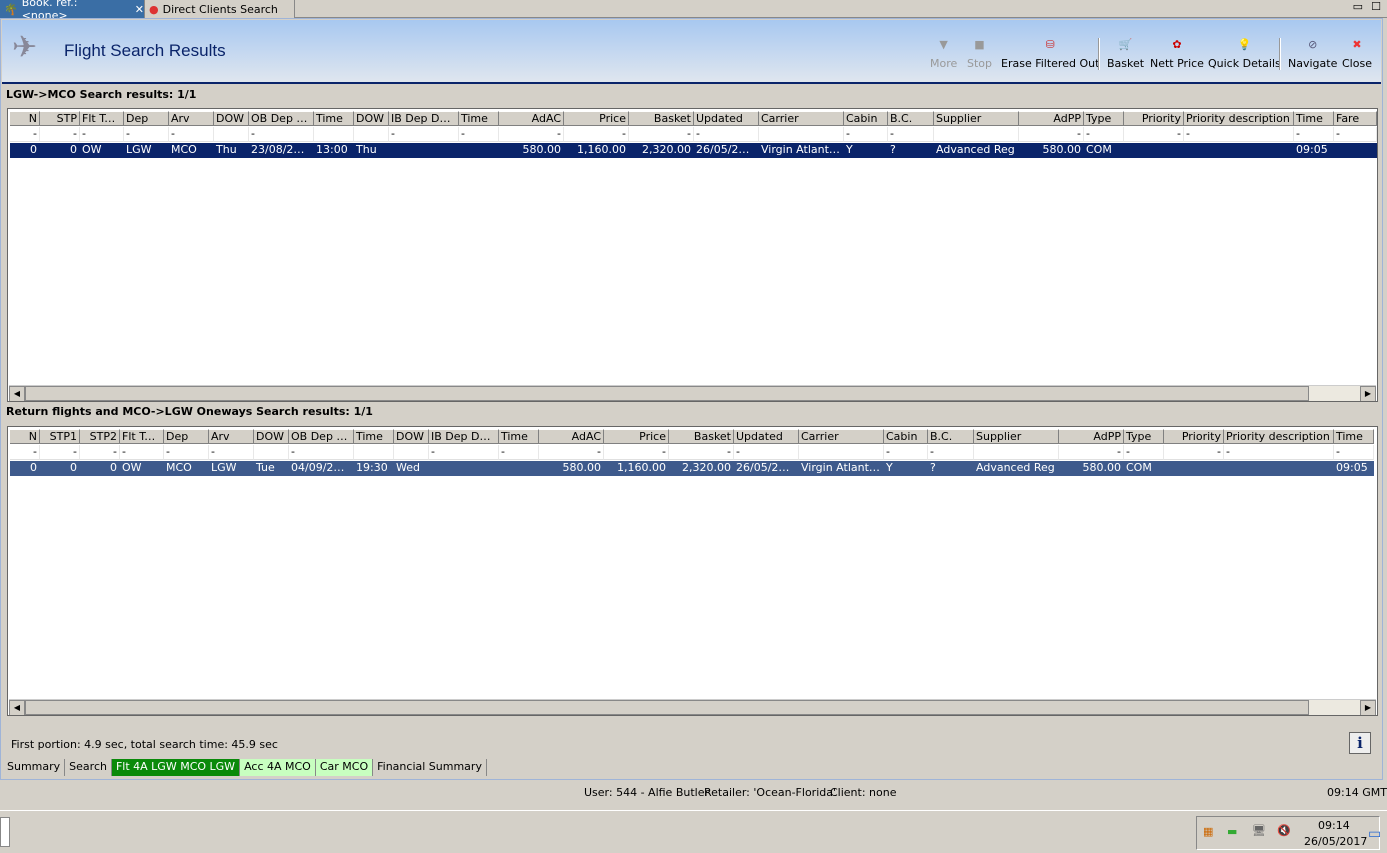  Describe the element at coordinates (60, 436) in the screenshot. I see `column-header: STP1` at that location.